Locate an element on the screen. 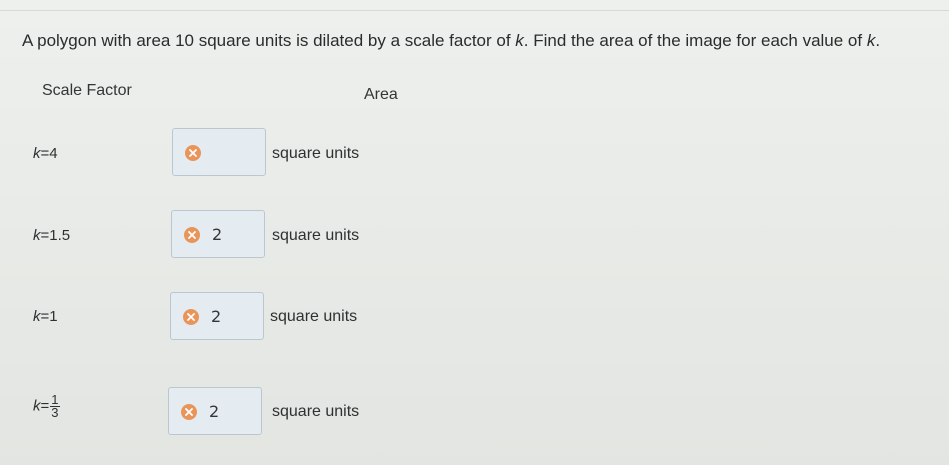 This screenshot has width=949, height=465. area-input-4: 2 is located at coordinates (215, 411).